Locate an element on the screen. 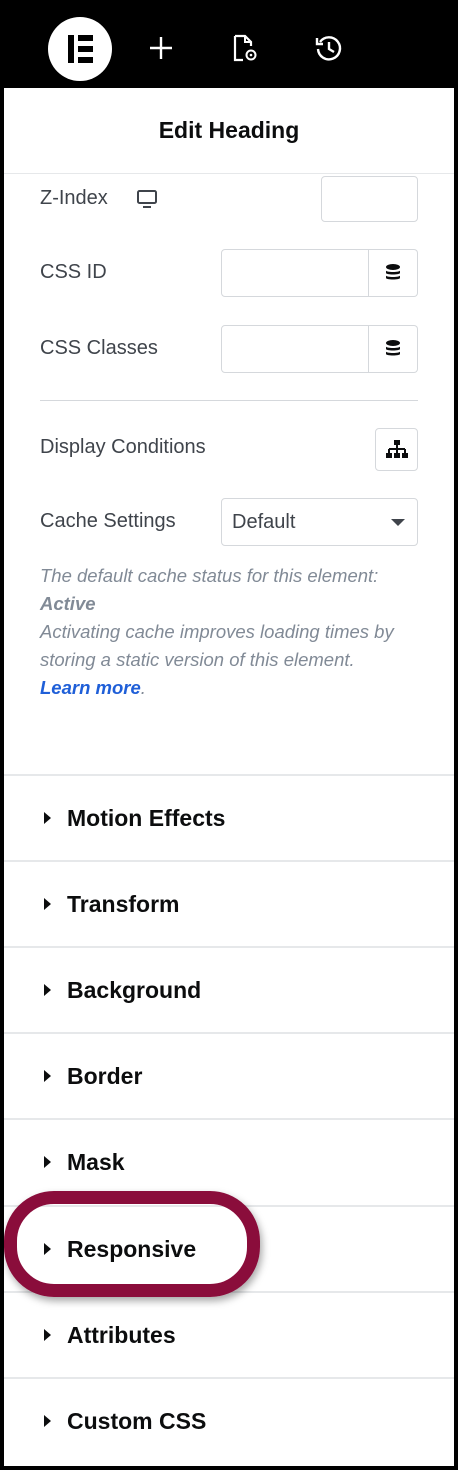  desktop-icon is located at coordinates (147, 201).